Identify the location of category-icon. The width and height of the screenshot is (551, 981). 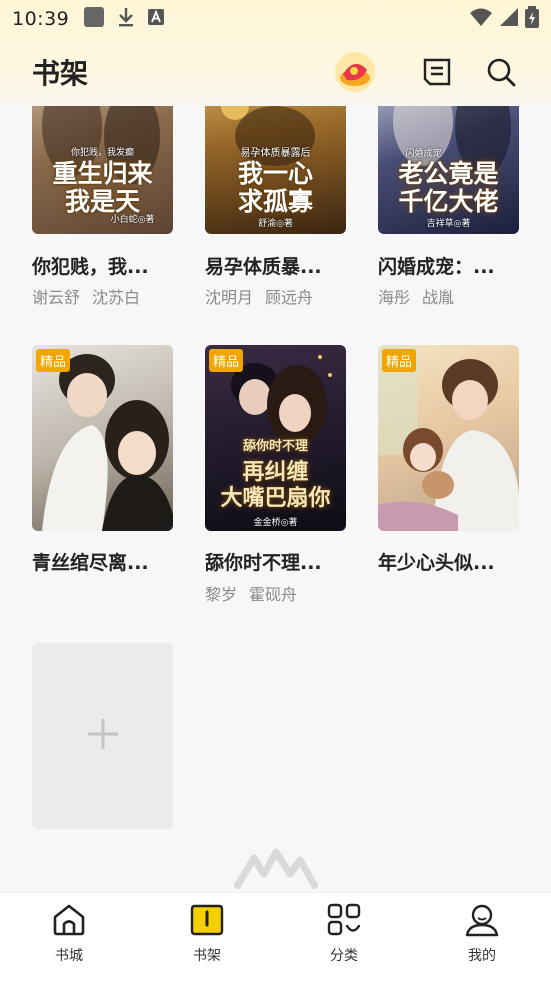
(344, 922).